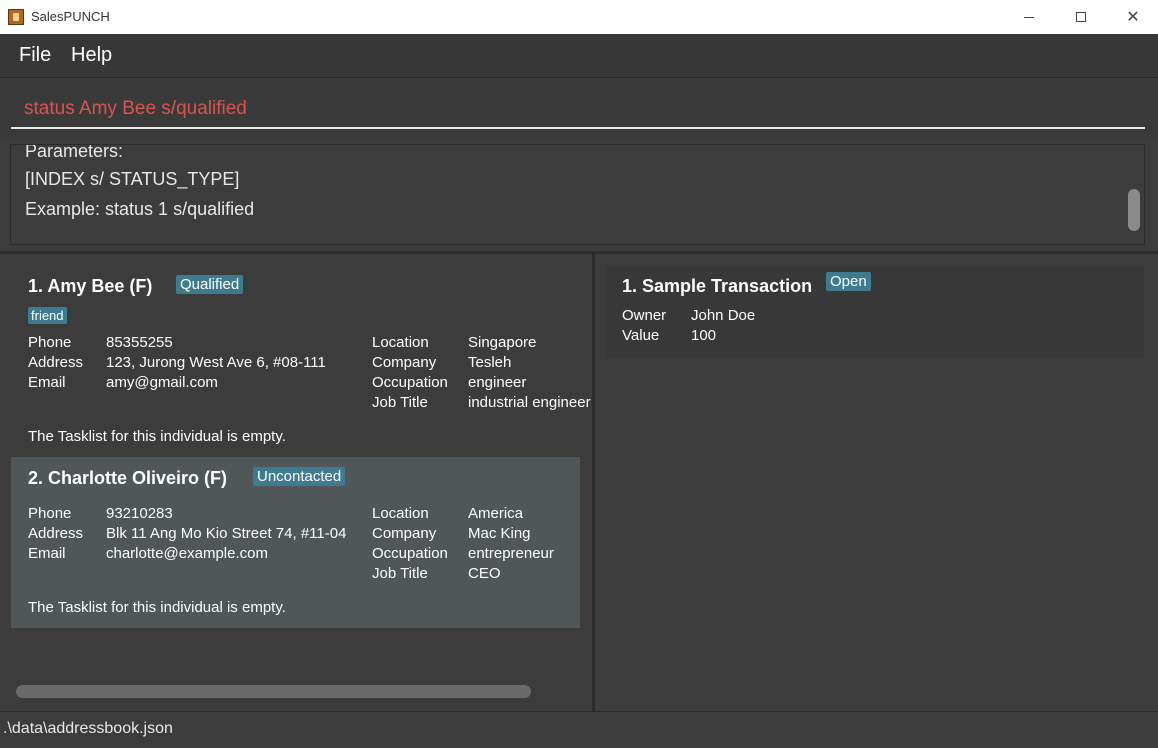  What do you see at coordinates (90, 286) in the screenshot?
I see `person-name: 1. Amy Bee (F)` at bounding box center [90, 286].